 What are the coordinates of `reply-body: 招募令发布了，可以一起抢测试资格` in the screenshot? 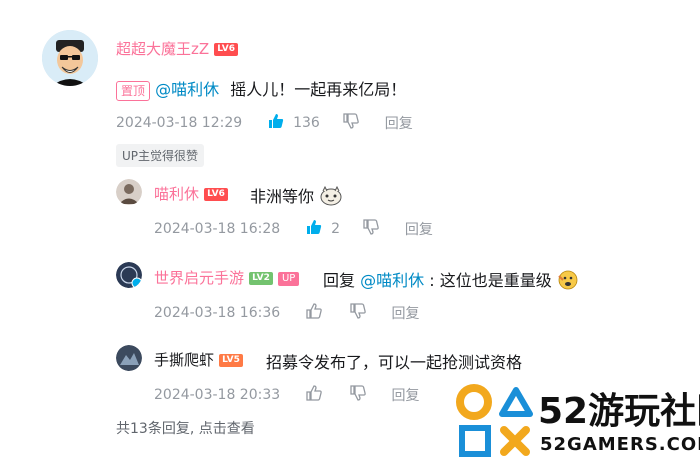 It's located at (394, 361).